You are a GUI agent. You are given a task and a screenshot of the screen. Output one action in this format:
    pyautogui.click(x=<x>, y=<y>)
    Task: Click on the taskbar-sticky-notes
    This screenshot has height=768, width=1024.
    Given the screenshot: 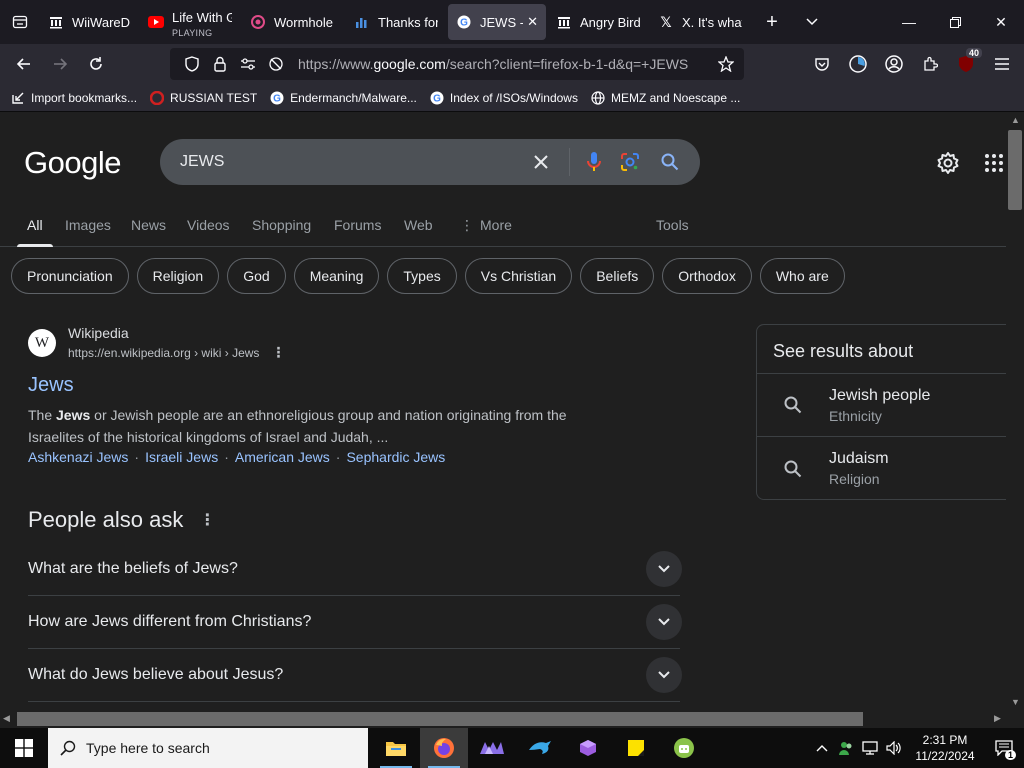 What is the action you would take?
    pyautogui.click(x=636, y=748)
    